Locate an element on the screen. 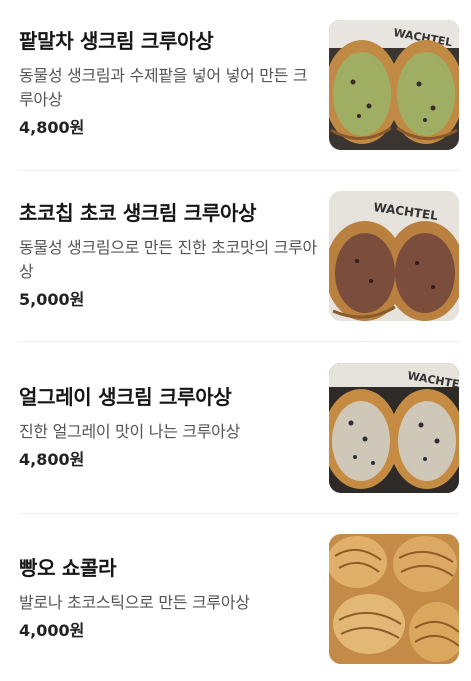 This screenshot has width=471, height=681. menu-item-photo is located at coordinates (394, 599).